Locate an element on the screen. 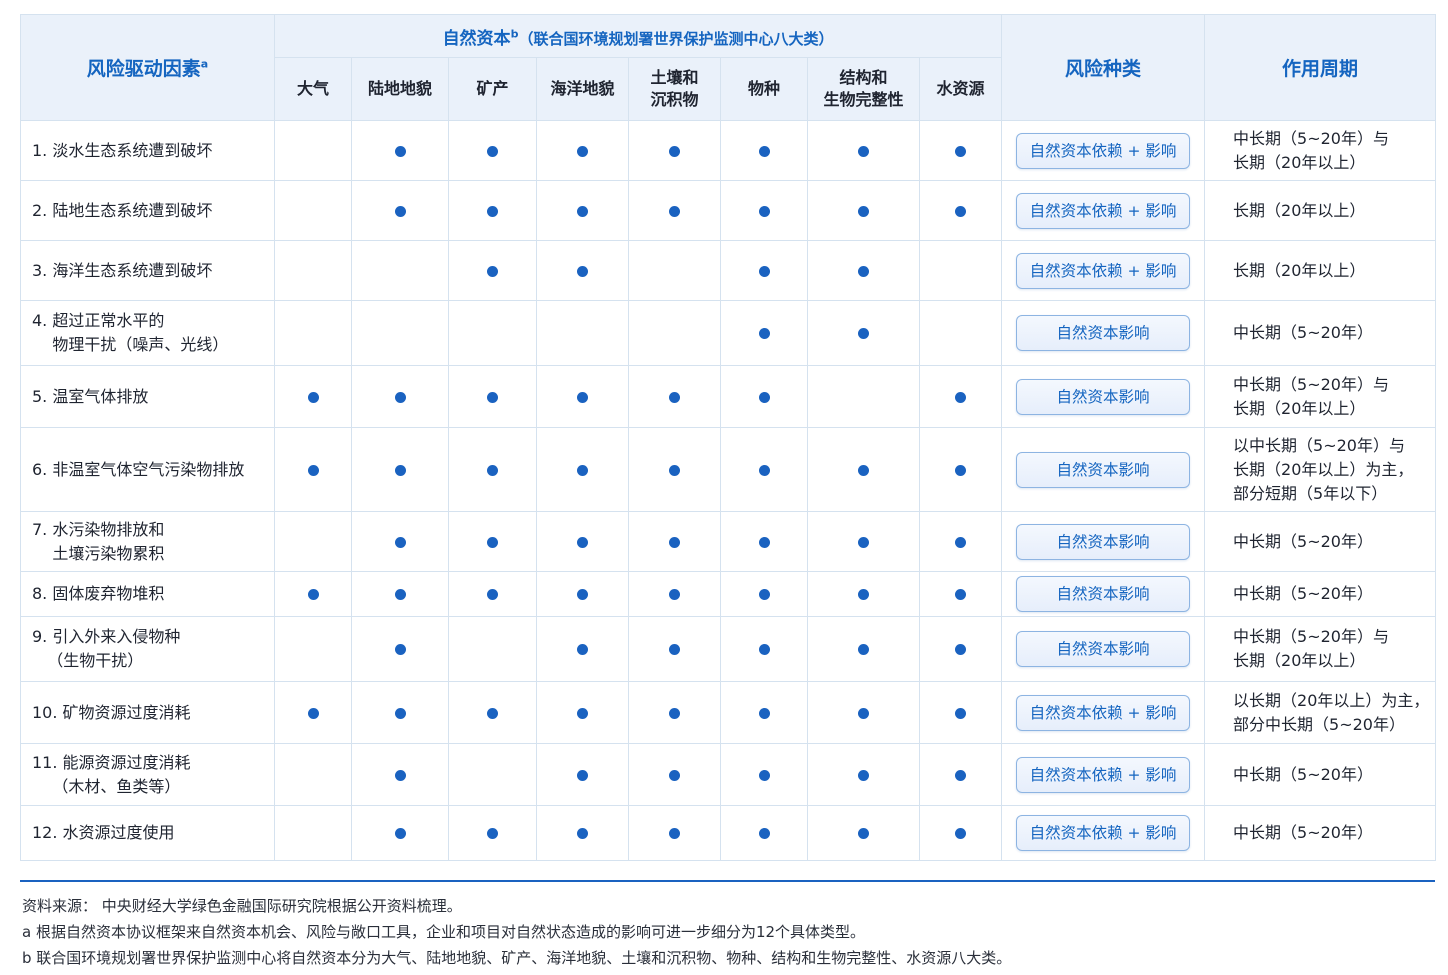 The width and height of the screenshot is (1448, 975). header-capital-column: 陆地地貌 is located at coordinates (400, 89).